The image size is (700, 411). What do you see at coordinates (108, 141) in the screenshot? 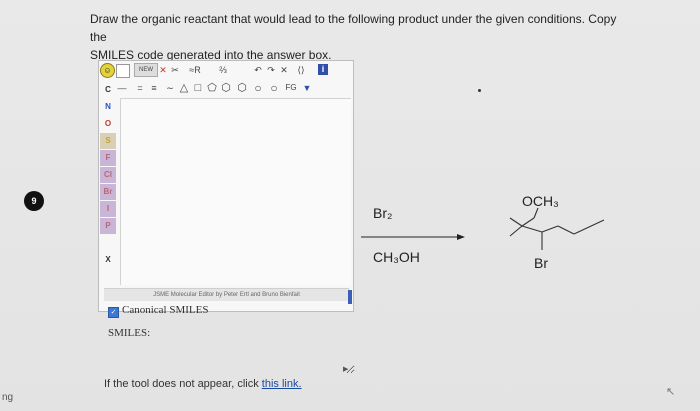
I see `atom-sulfur: S` at bounding box center [108, 141].